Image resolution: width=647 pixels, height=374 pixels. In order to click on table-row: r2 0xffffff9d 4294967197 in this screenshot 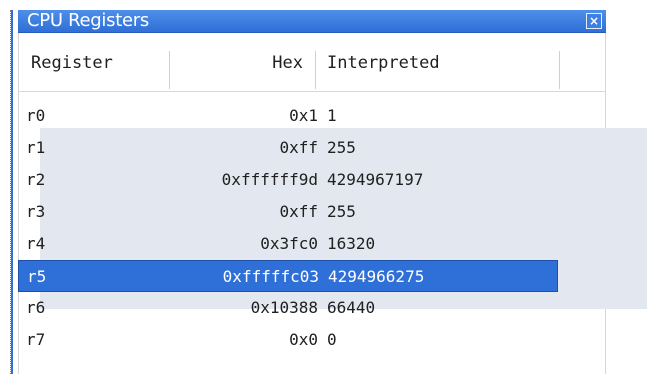, I will do `click(312, 180)`.